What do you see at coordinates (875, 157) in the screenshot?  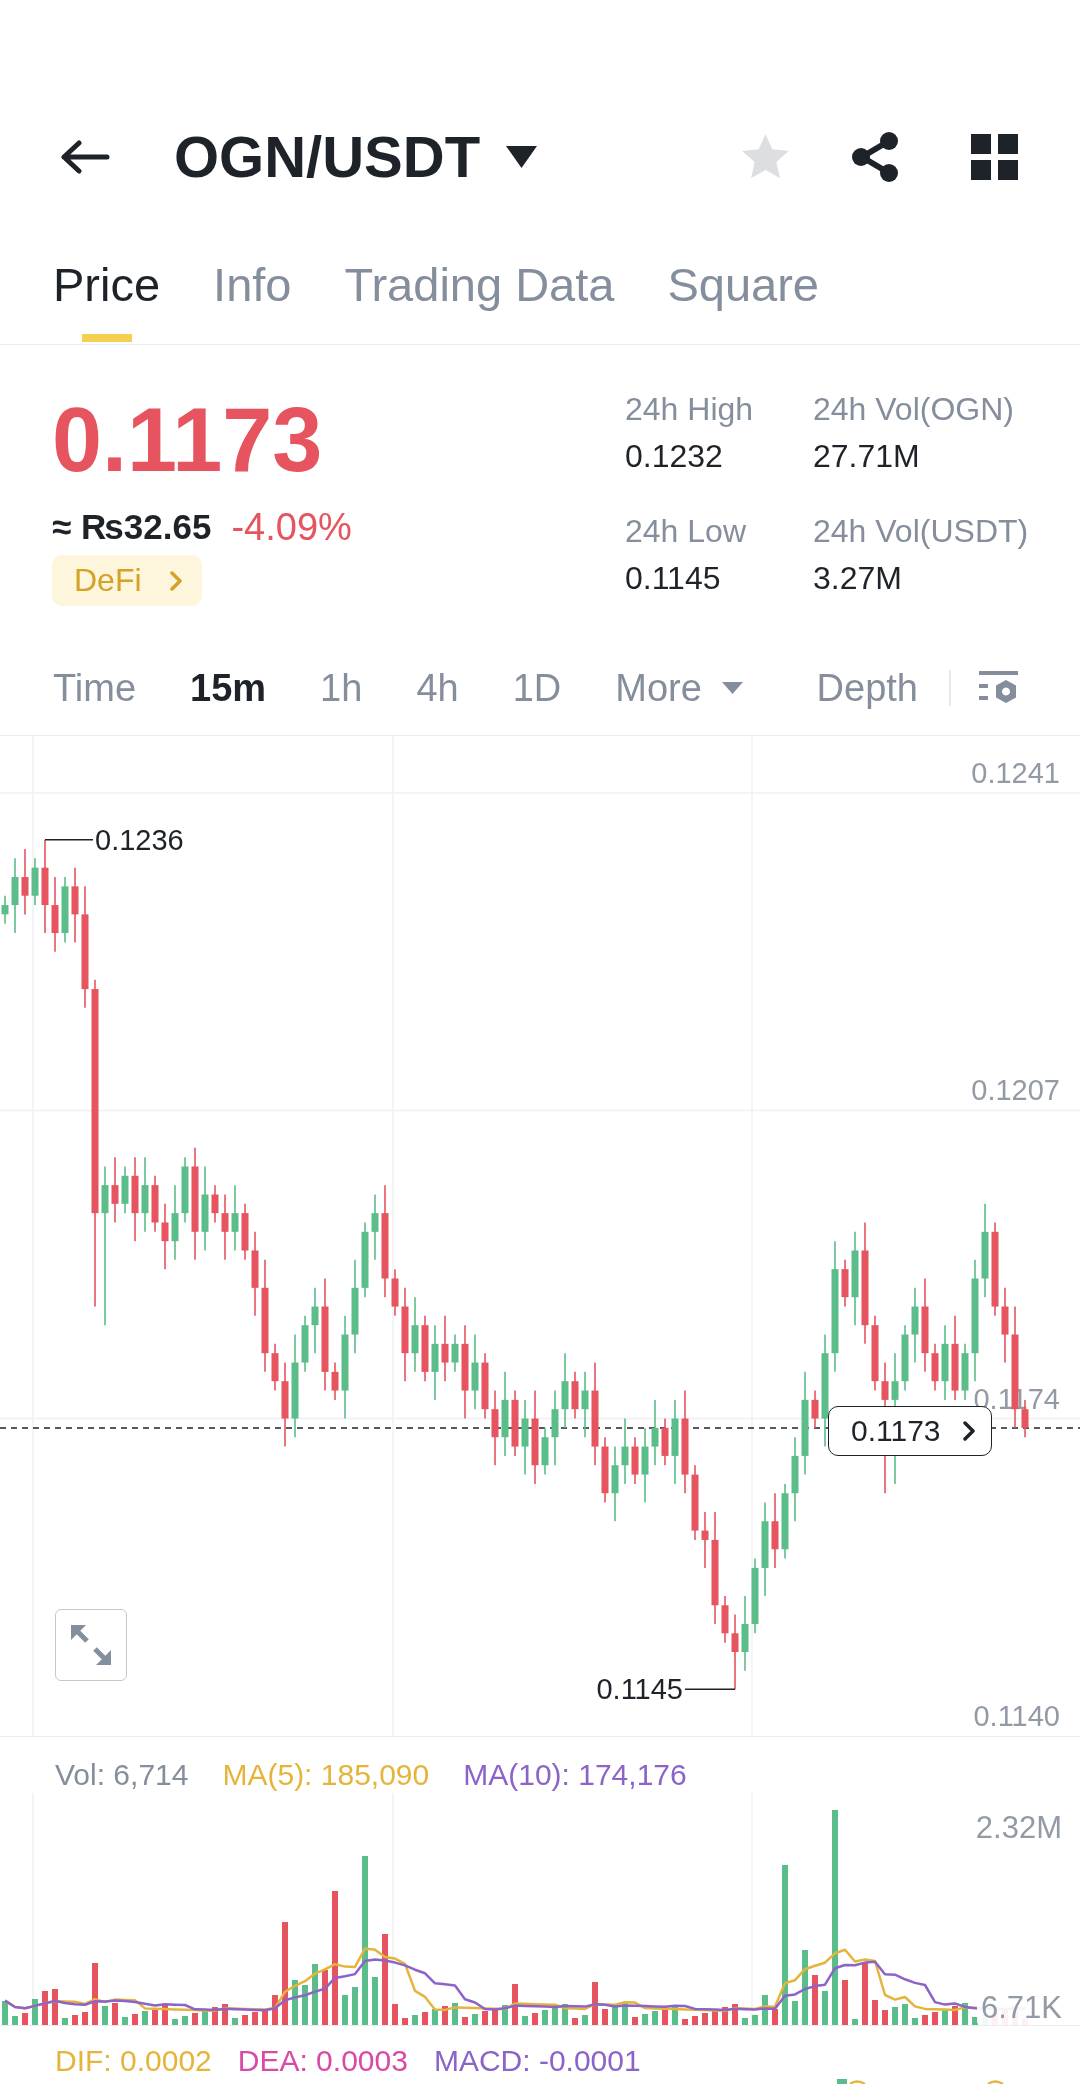 I see `share-icon` at bounding box center [875, 157].